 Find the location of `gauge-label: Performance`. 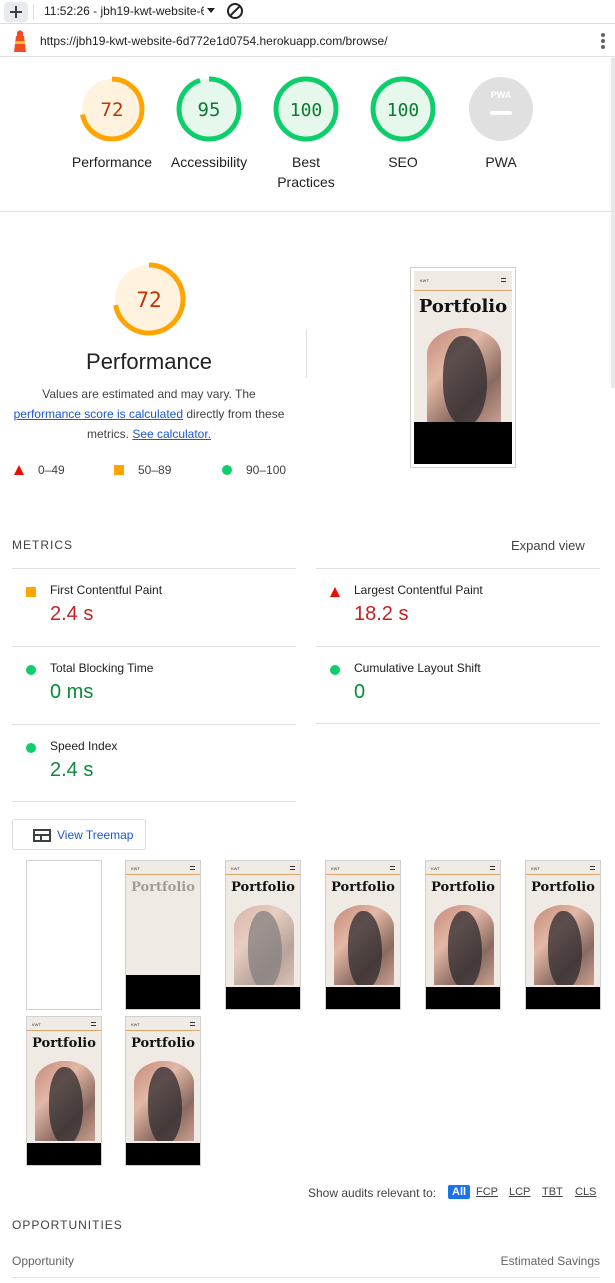

gauge-label: Performance is located at coordinates (112, 162).